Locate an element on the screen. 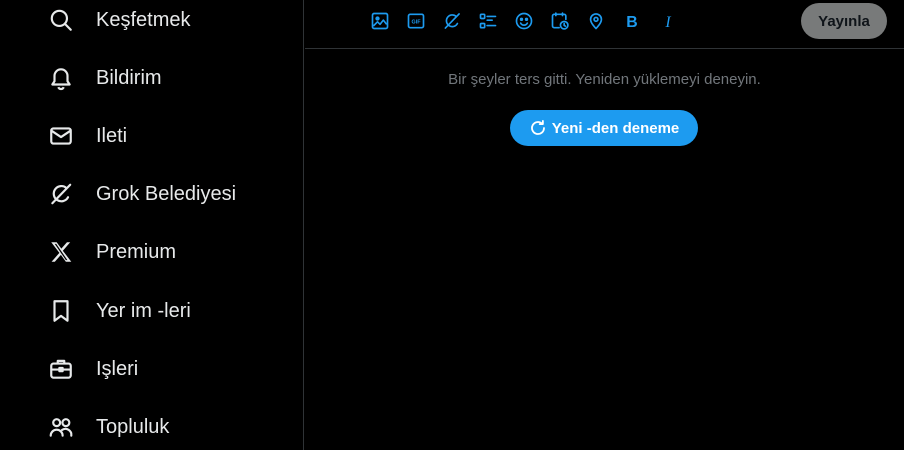 Image resolution: width=904 pixels, height=450 pixels. schedule-icon is located at coordinates (560, 21).